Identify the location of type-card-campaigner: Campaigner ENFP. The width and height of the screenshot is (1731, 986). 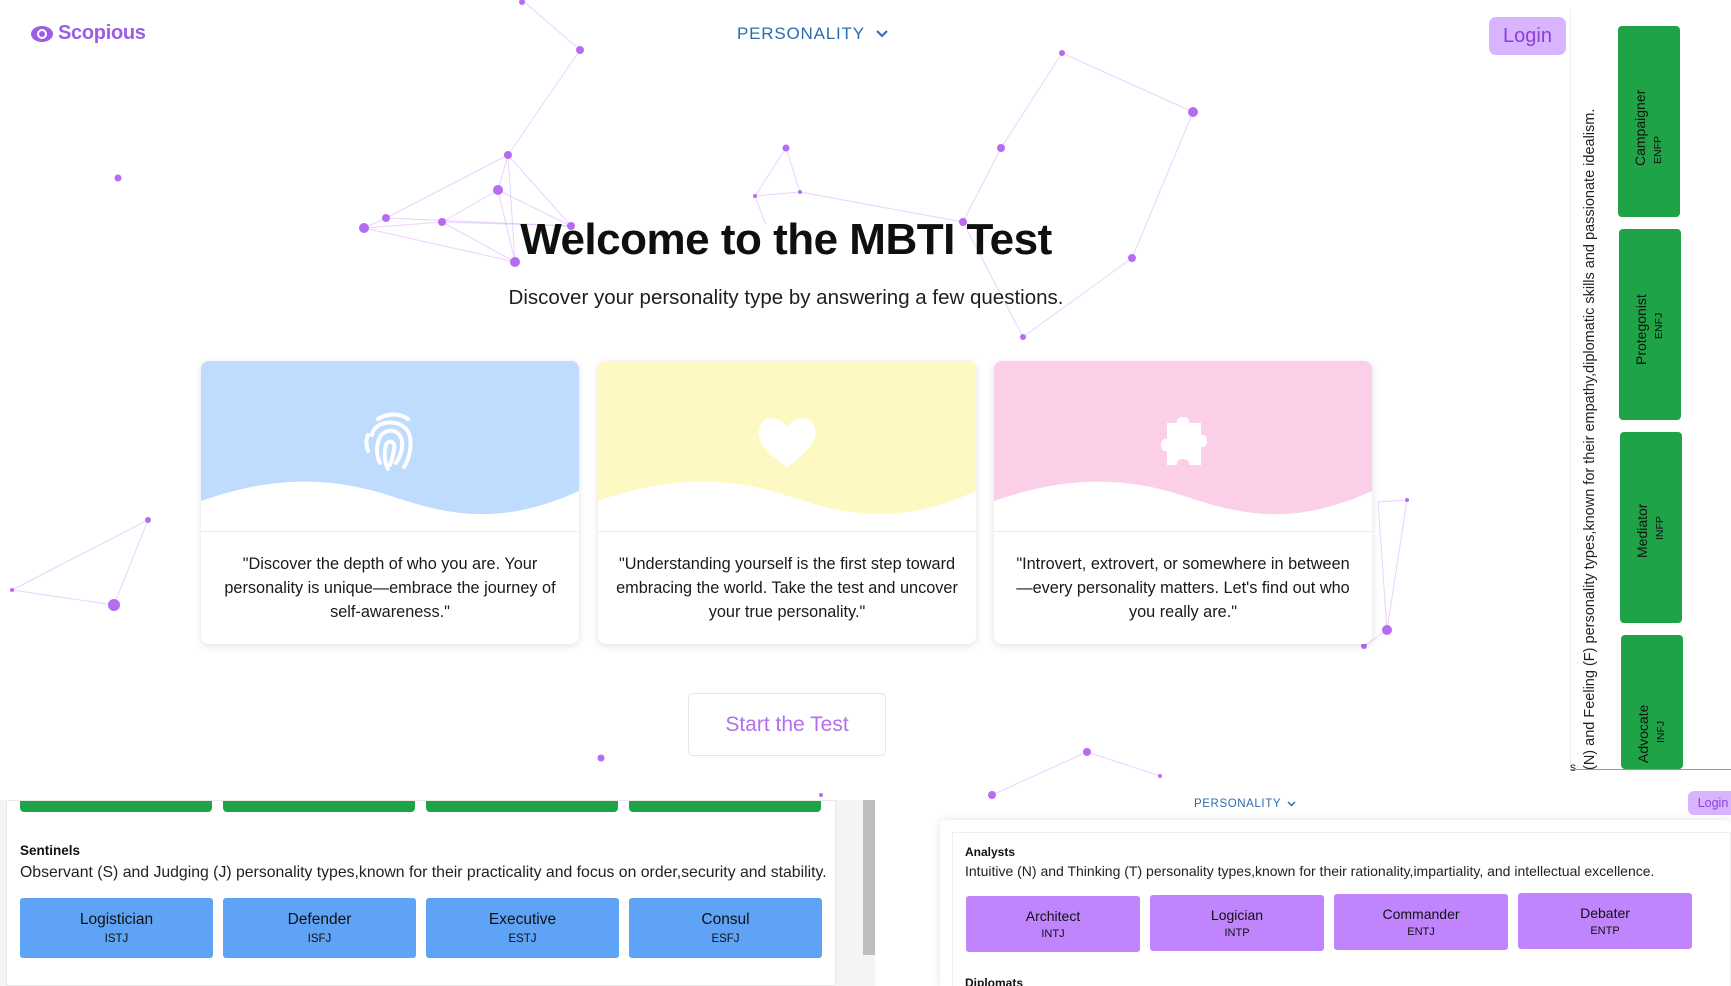
(1649, 121).